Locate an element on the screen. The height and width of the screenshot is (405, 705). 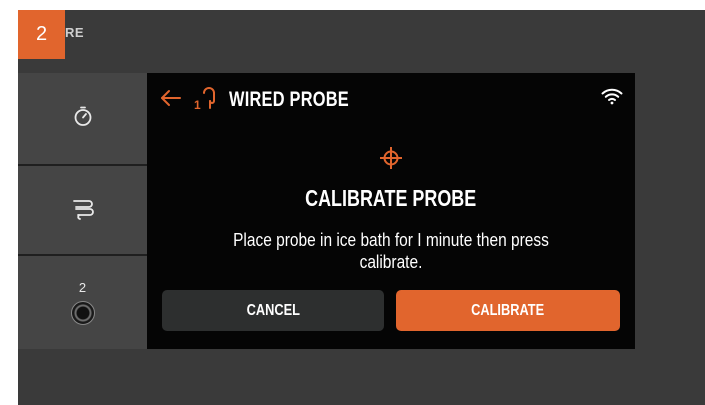
back-arrow-icon is located at coordinates (171, 100).